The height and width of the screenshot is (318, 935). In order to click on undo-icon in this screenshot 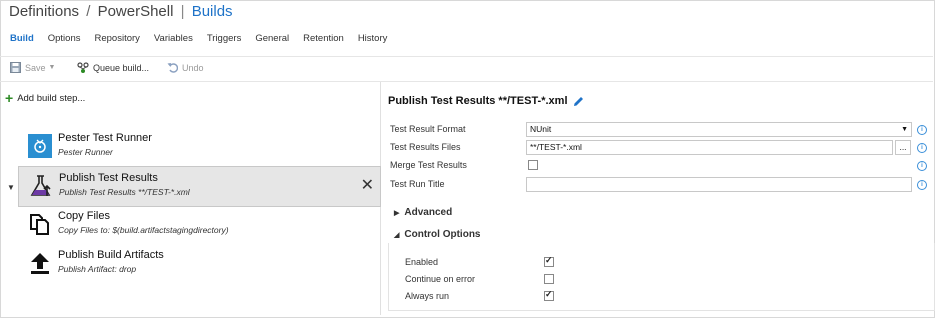, I will do `click(172, 68)`.